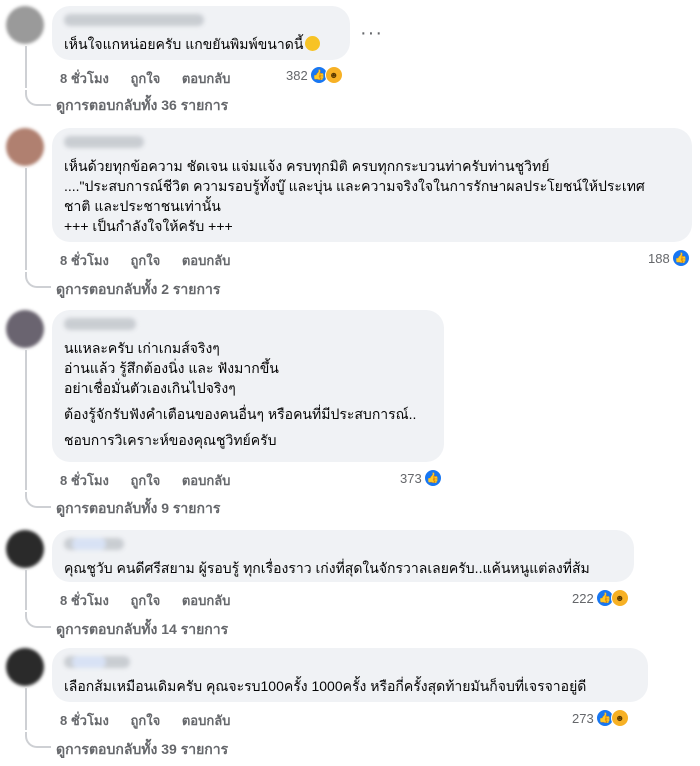 The height and width of the screenshot is (766, 700). I want to click on comment-text-line: ชาติ และประชาชนเท่านั้น, so click(142, 206).